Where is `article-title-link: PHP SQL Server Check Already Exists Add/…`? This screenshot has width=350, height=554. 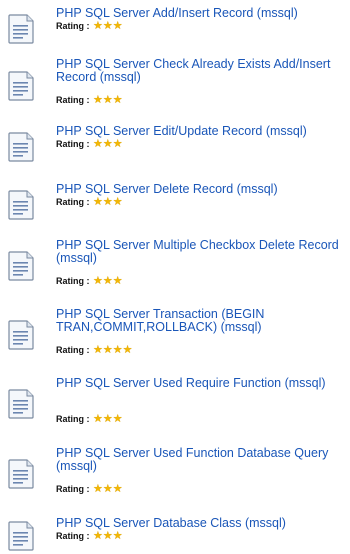 article-title-link: PHP SQL Server Check Already Exists Add/… is located at coordinates (202, 71).